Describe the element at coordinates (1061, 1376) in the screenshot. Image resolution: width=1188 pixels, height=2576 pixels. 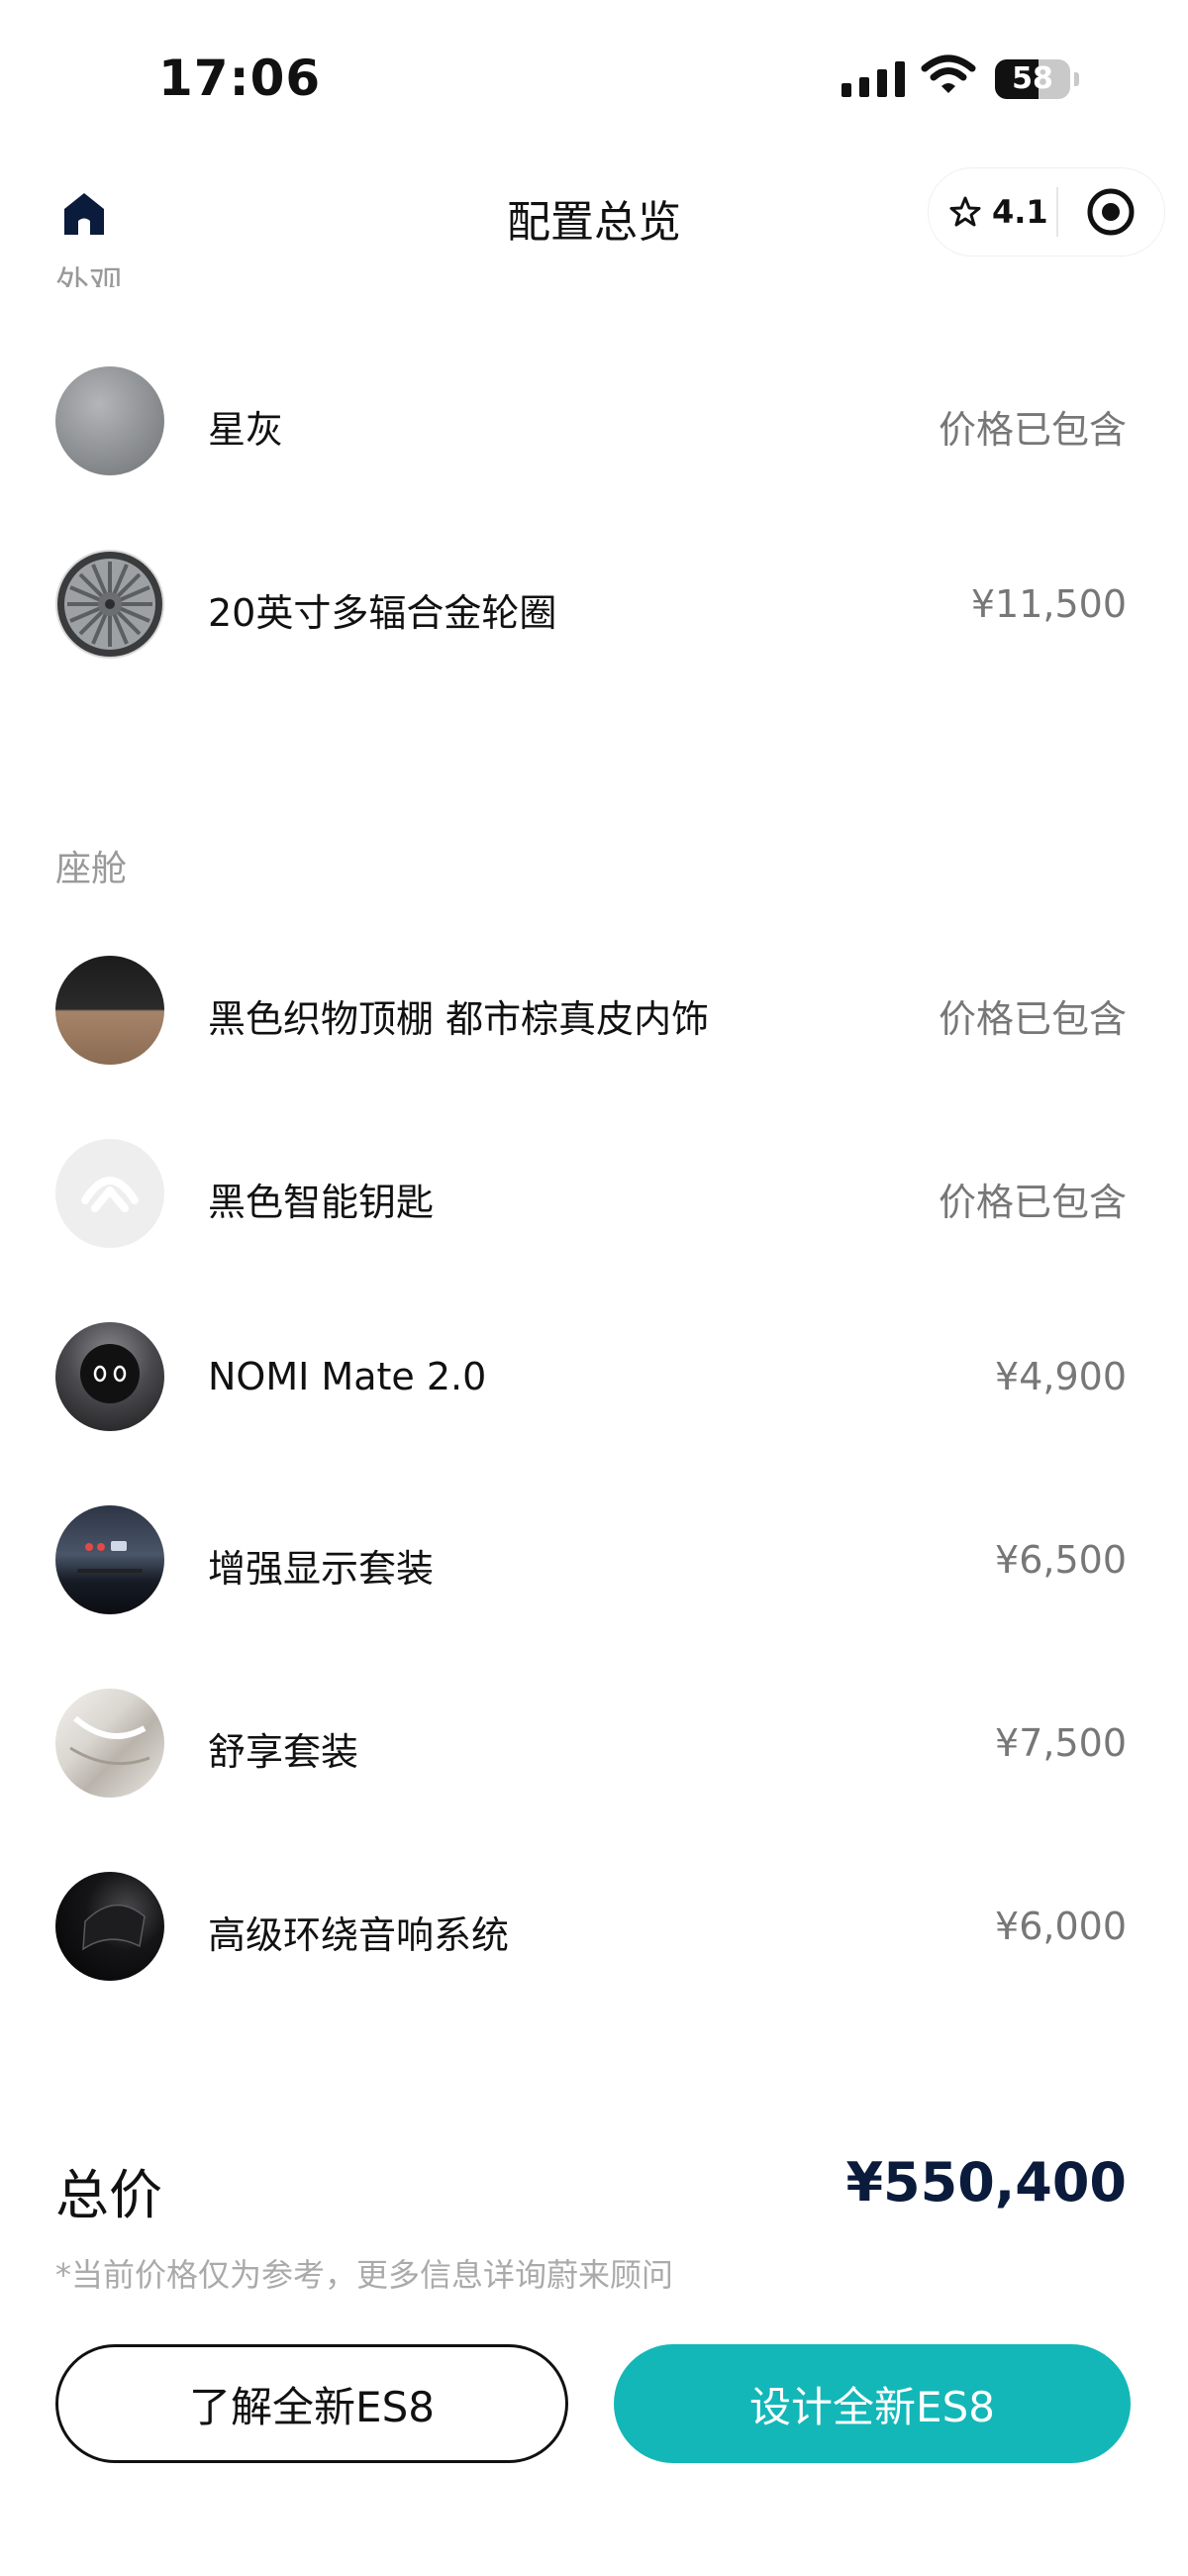
I see `option-price: ¥4,900` at that location.